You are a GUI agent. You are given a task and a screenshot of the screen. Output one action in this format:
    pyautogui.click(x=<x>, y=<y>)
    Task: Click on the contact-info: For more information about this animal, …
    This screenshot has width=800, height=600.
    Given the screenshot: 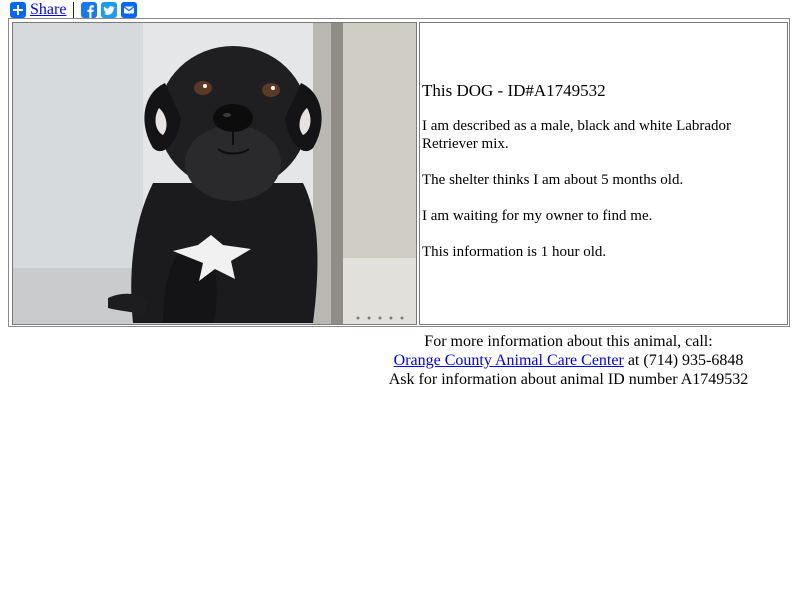 What is the action you would take?
    pyautogui.click(x=568, y=360)
    